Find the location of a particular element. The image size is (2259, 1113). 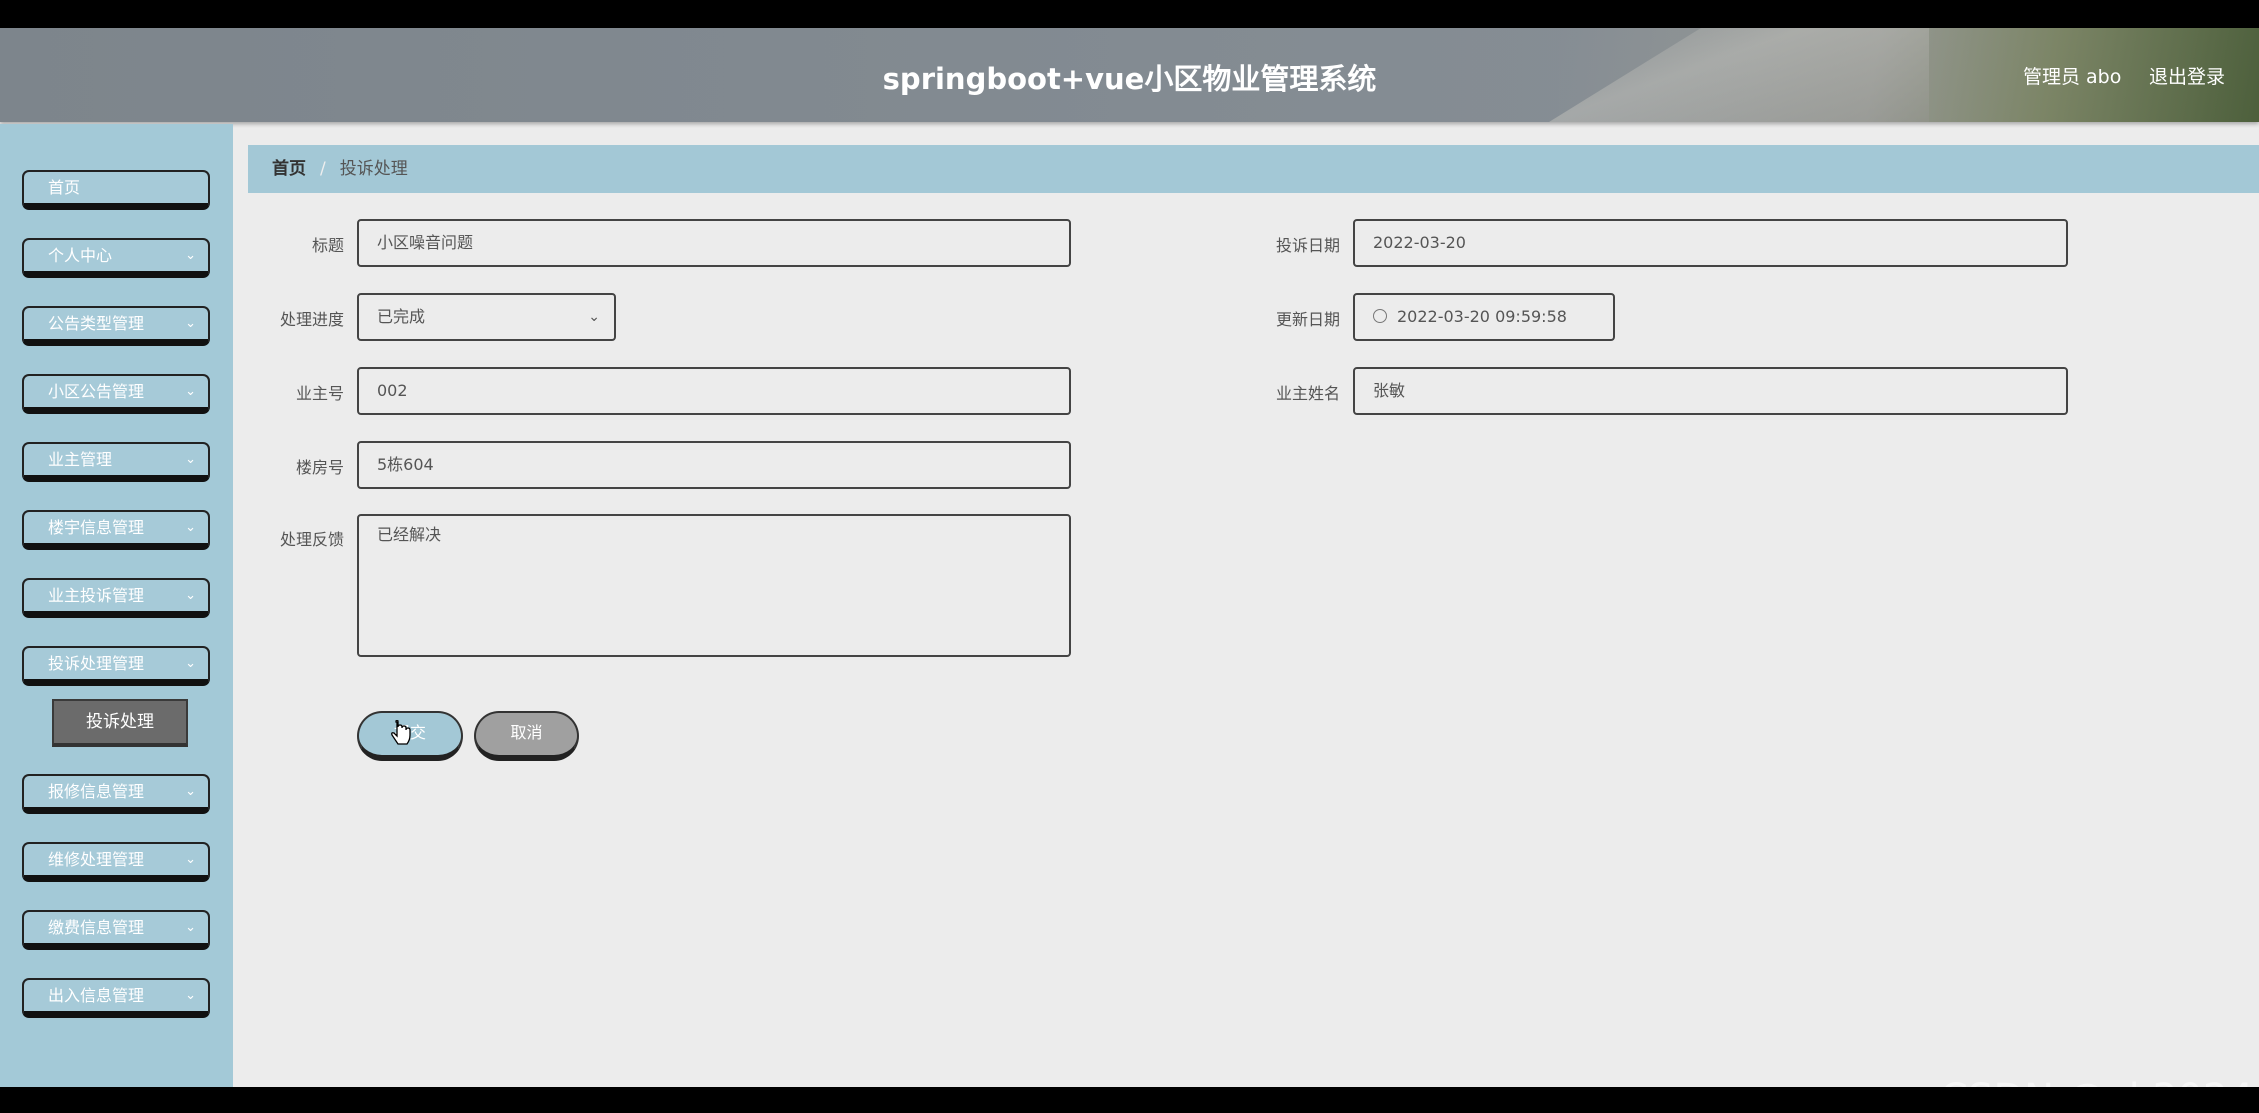

sidebar-item-complaint-handling: 投诉处理管理 ⌄ is located at coordinates (116, 666).